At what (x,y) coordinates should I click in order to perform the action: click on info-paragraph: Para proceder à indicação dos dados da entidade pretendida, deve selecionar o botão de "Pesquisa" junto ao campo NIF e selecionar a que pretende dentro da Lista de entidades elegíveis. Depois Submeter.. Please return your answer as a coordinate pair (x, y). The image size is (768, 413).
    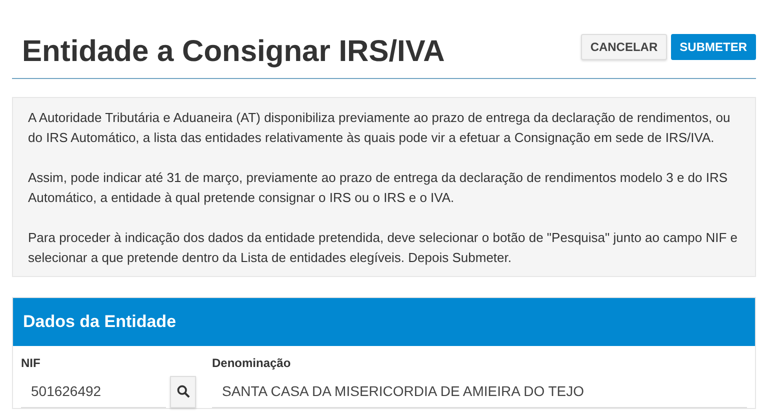
    Looking at the image, I should click on (383, 248).